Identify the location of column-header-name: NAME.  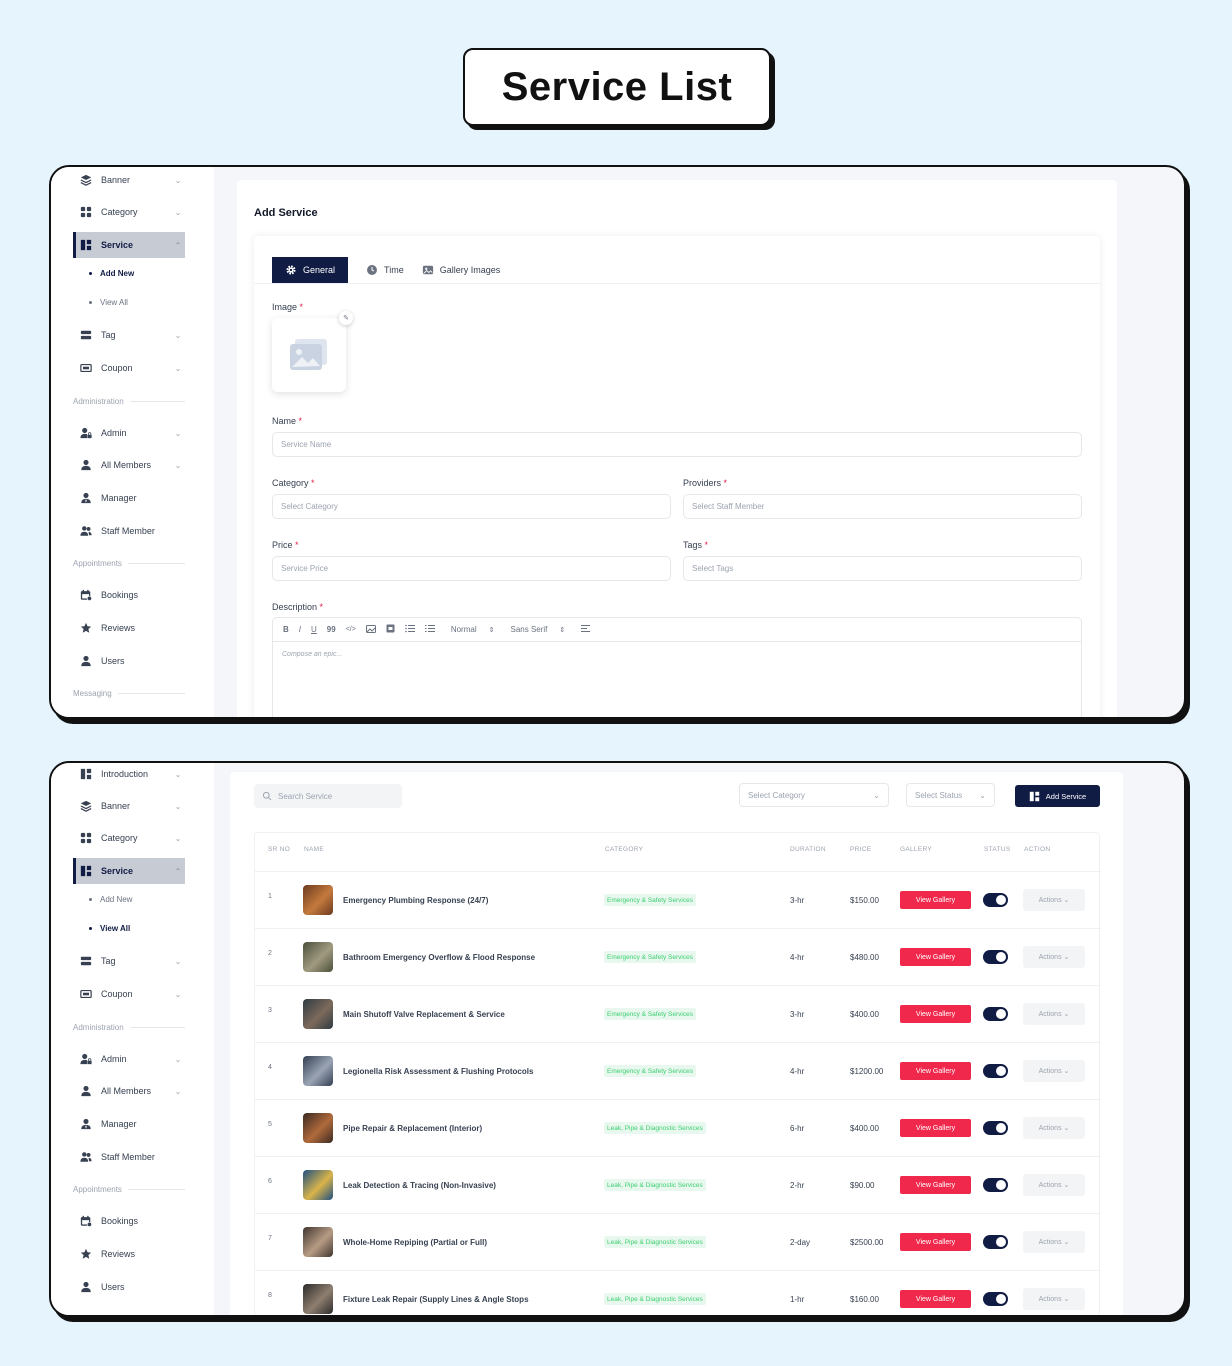
(314, 849).